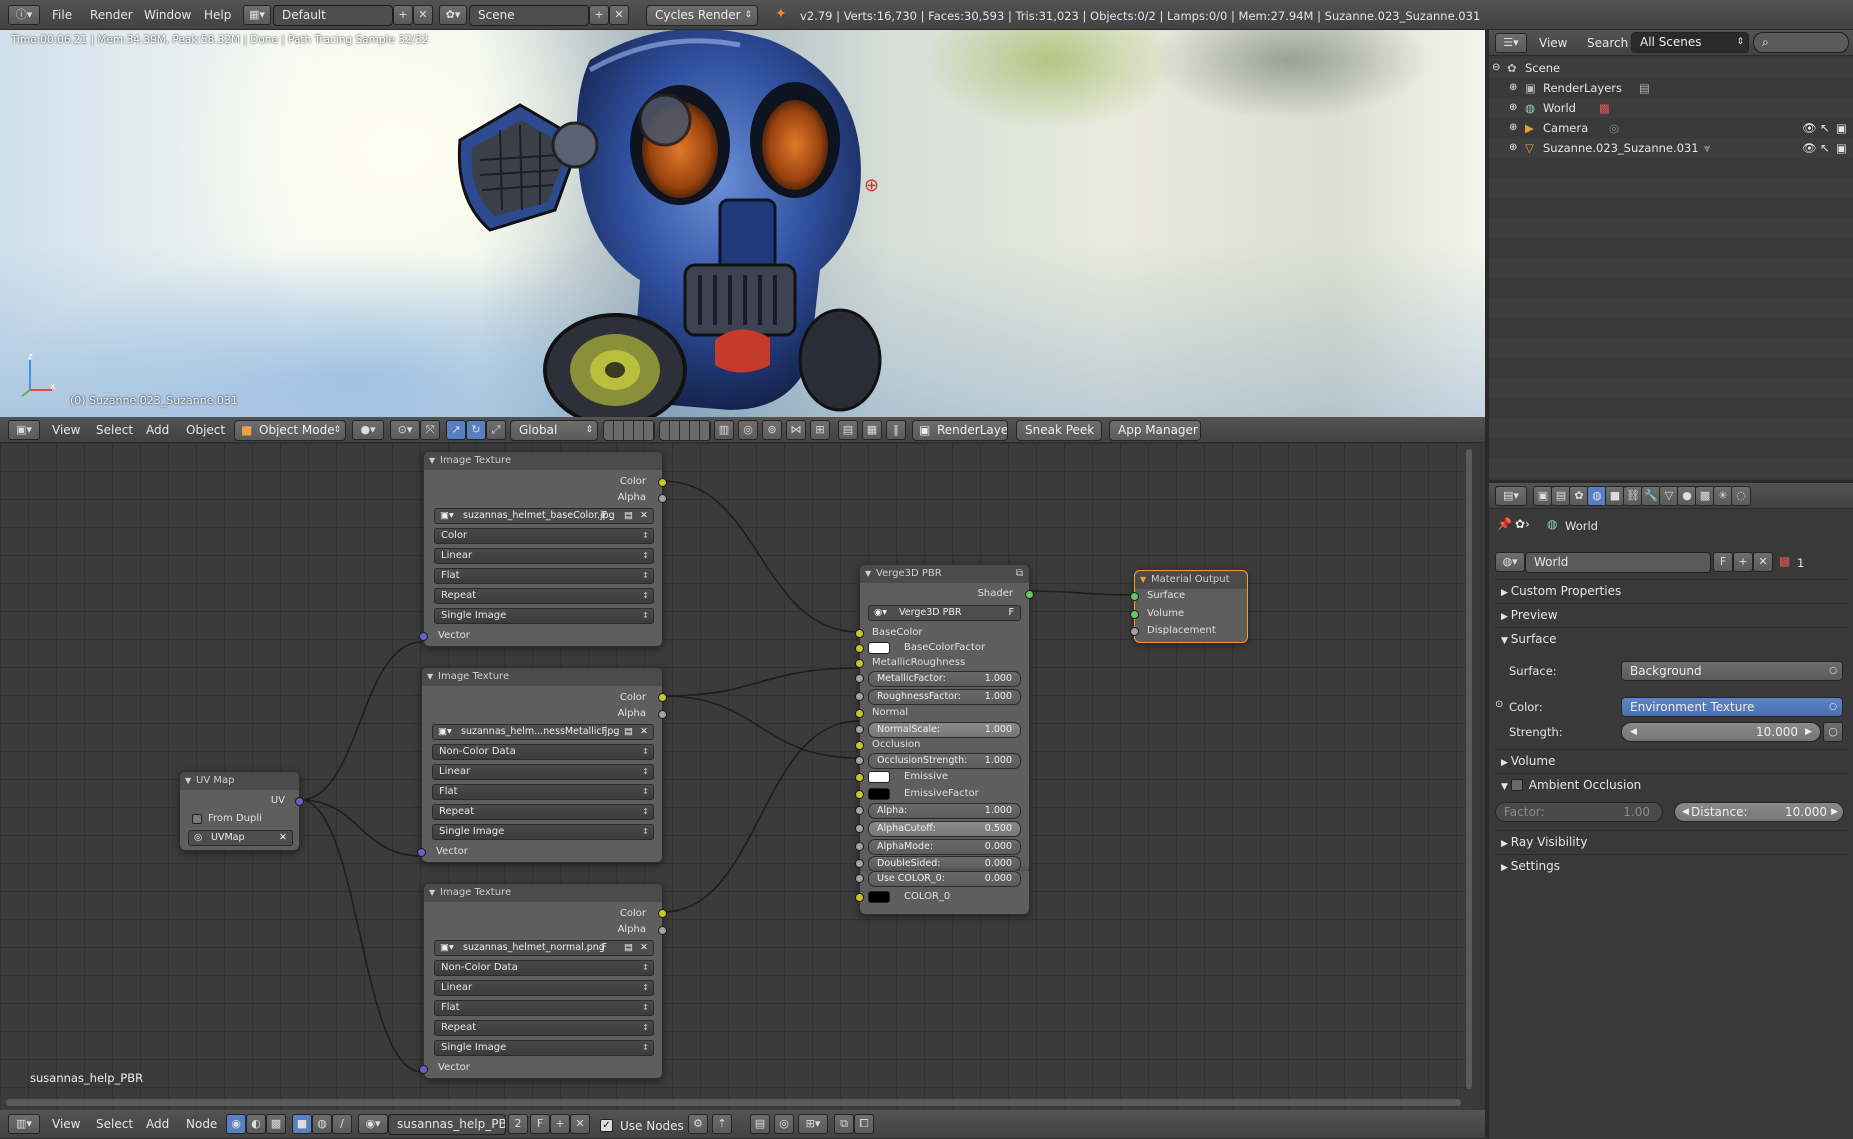 Image resolution: width=1853 pixels, height=1139 pixels. I want to click on selectable-arrow-icon: ↖, so click(1825, 148).